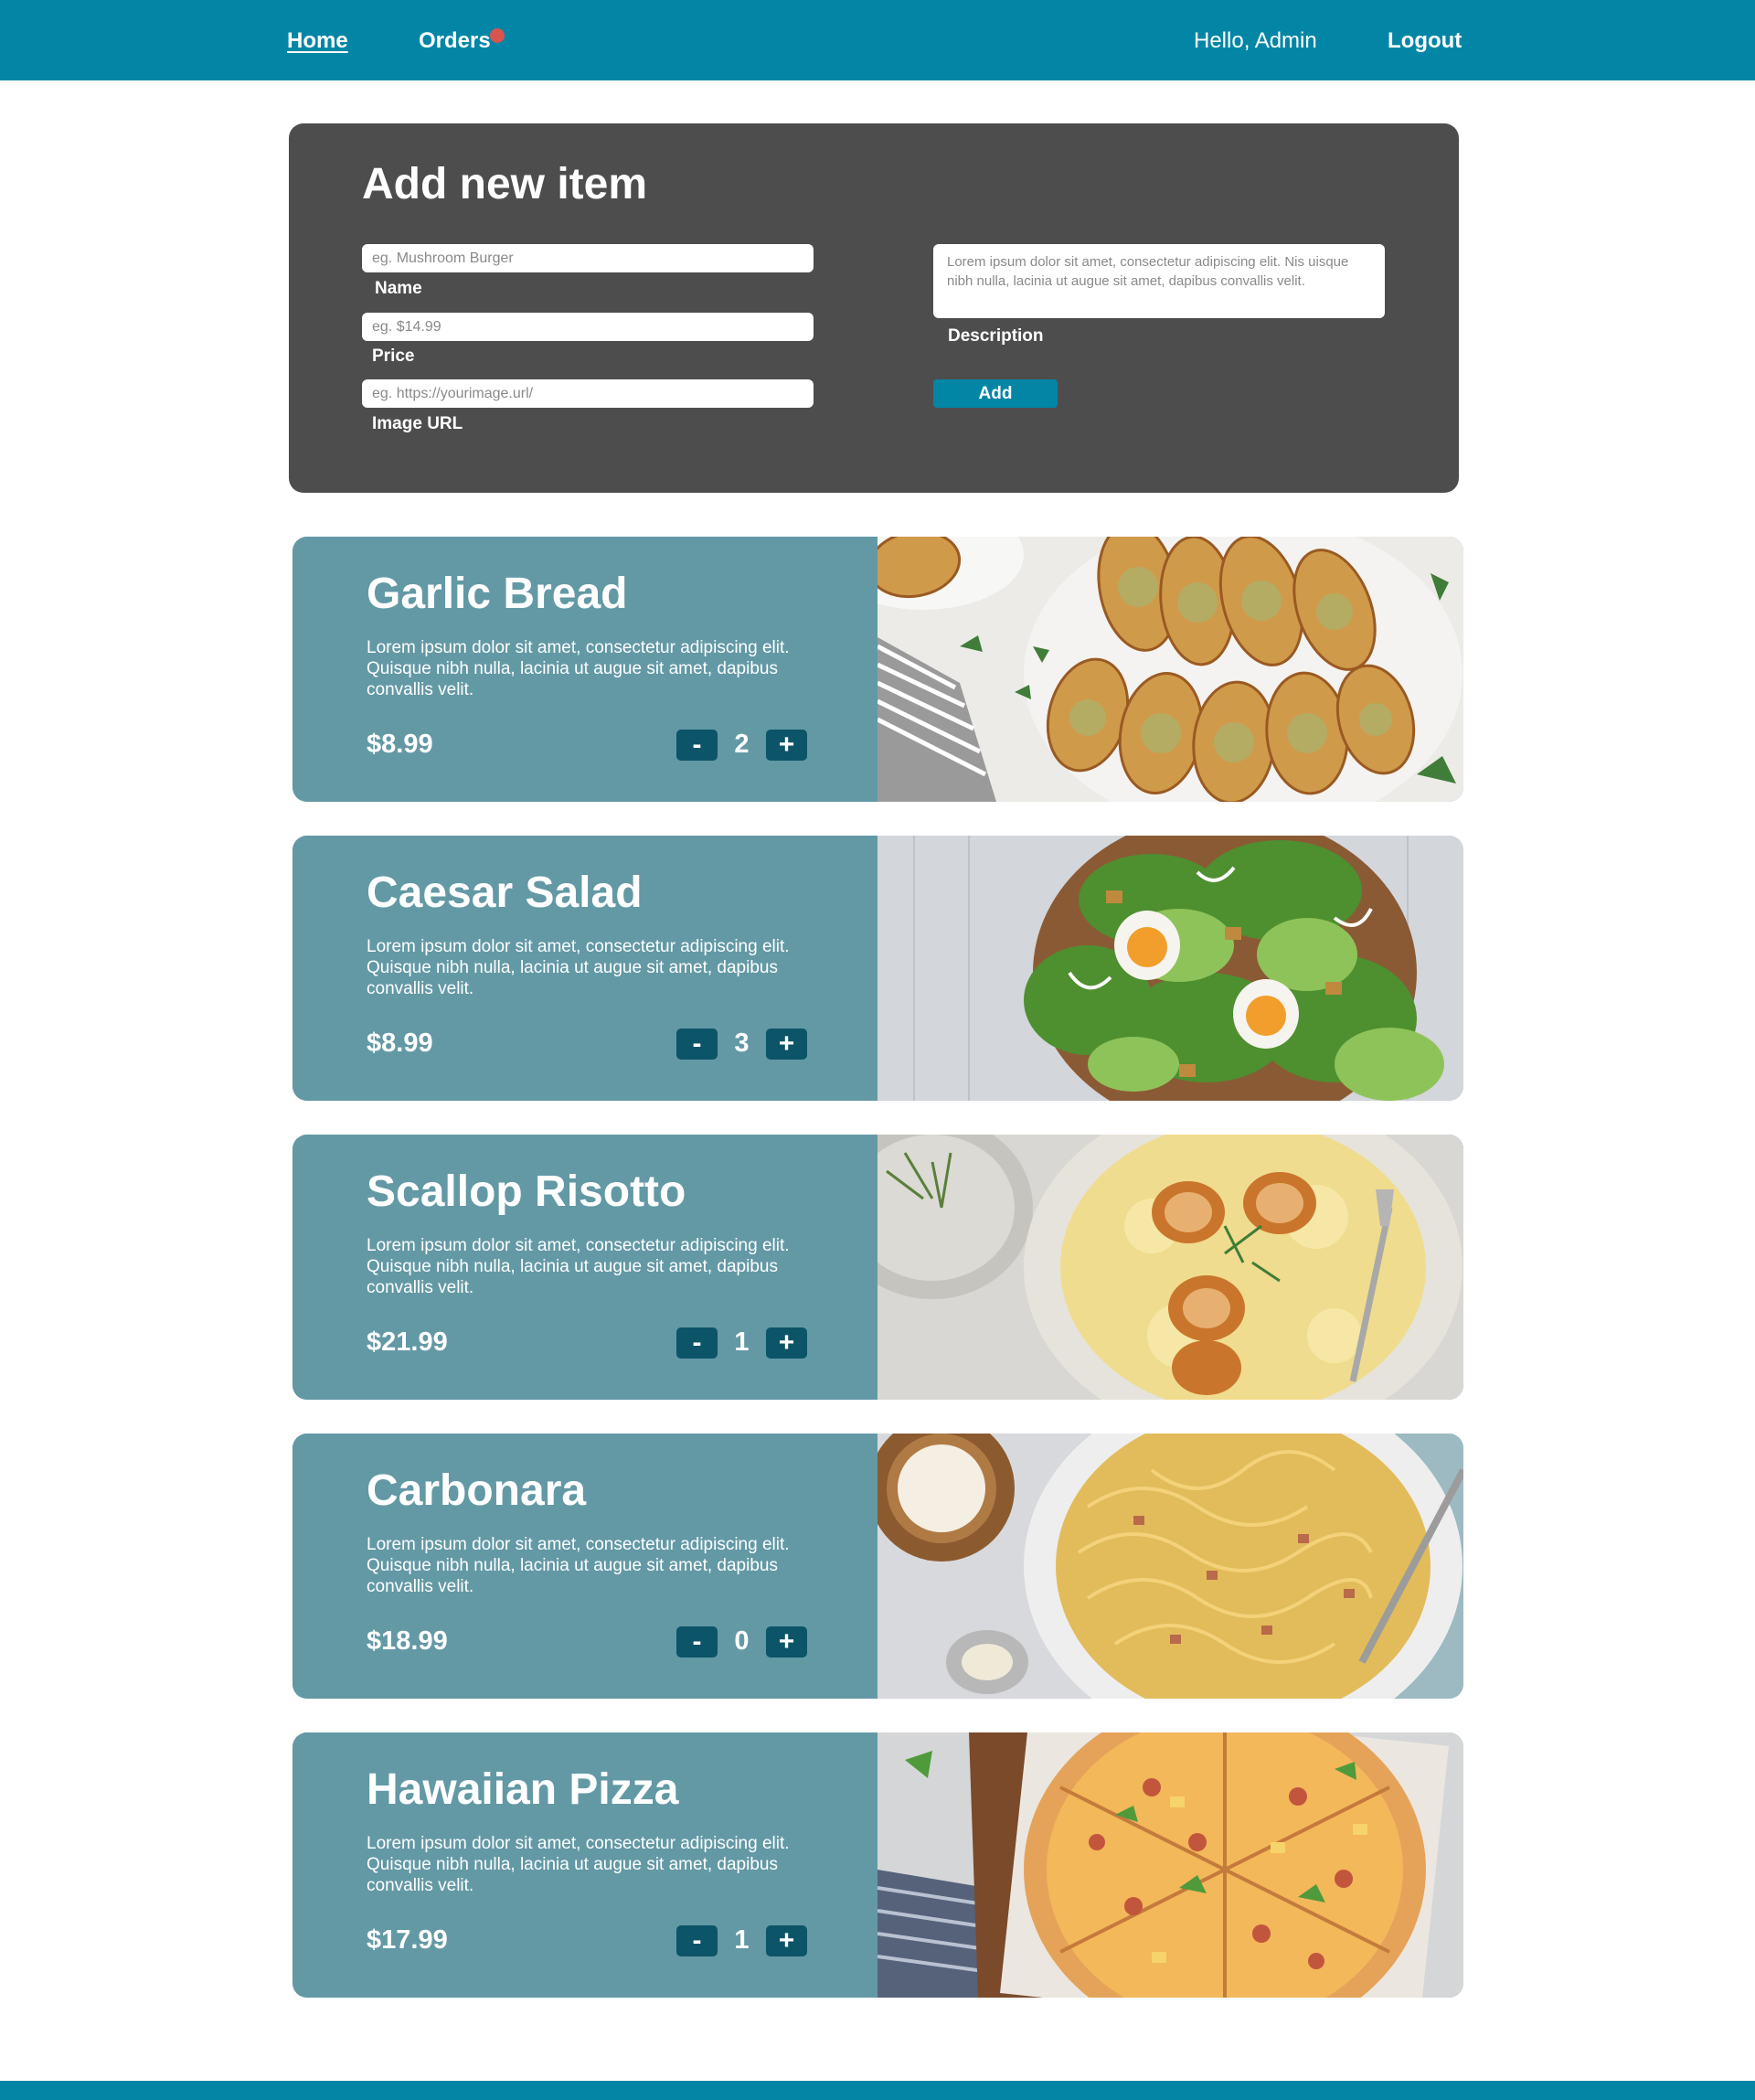 The height and width of the screenshot is (2100, 1755). What do you see at coordinates (497, 35) in the screenshot?
I see `orders-notification-dot` at bounding box center [497, 35].